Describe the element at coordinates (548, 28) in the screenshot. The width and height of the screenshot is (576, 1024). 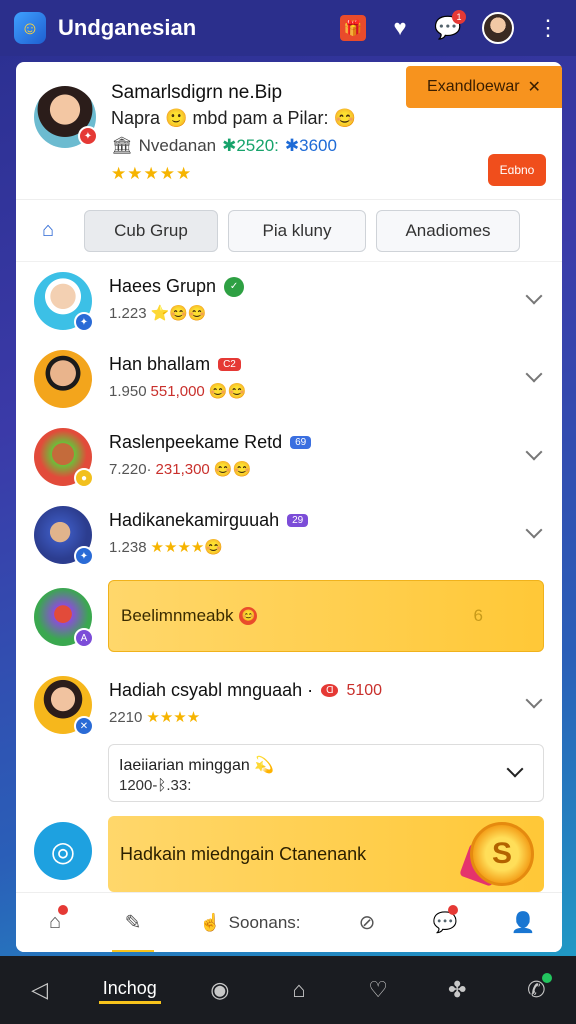
I see `more-vertical-icon: ⋮` at that location.